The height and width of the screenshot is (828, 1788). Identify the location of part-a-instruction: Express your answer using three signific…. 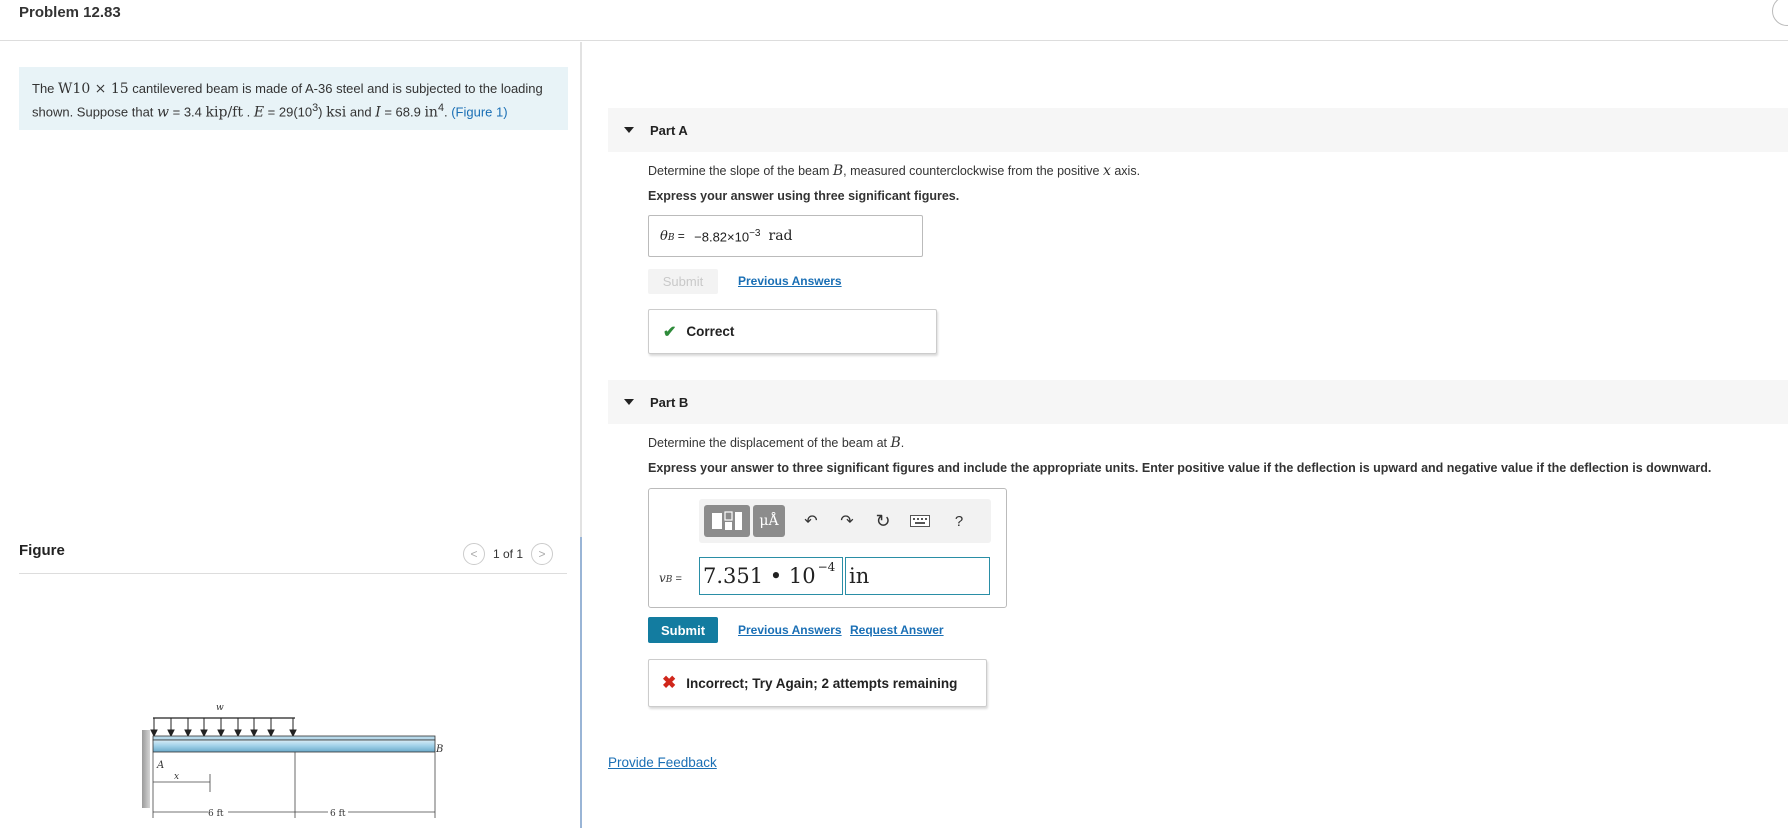
(804, 196).